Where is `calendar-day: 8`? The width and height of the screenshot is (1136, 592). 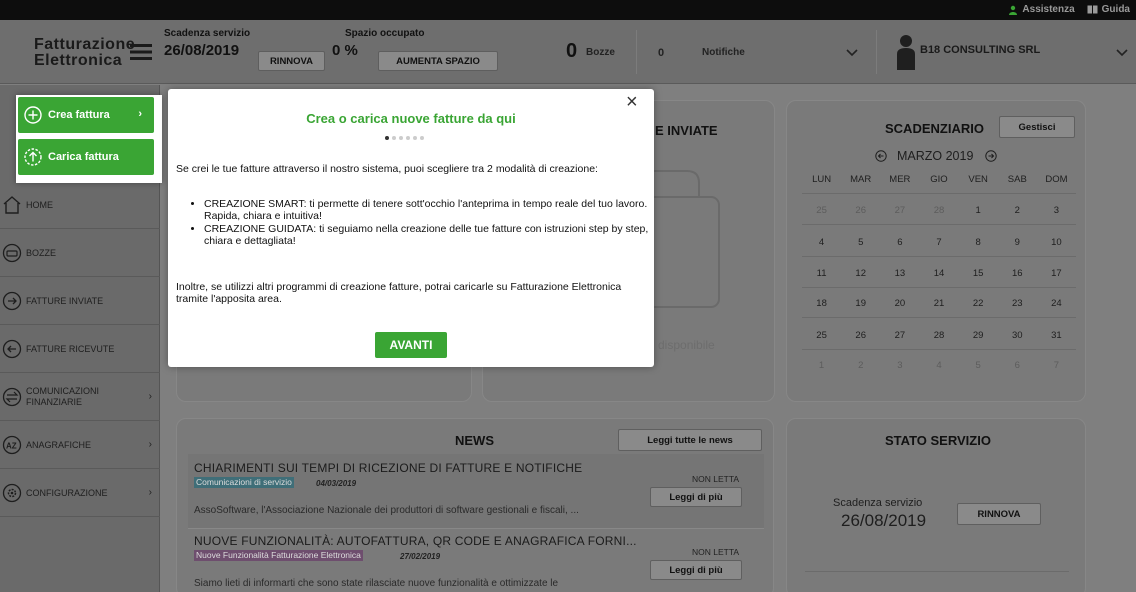 calendar-day: 8 is located at coordinates (978, 242).